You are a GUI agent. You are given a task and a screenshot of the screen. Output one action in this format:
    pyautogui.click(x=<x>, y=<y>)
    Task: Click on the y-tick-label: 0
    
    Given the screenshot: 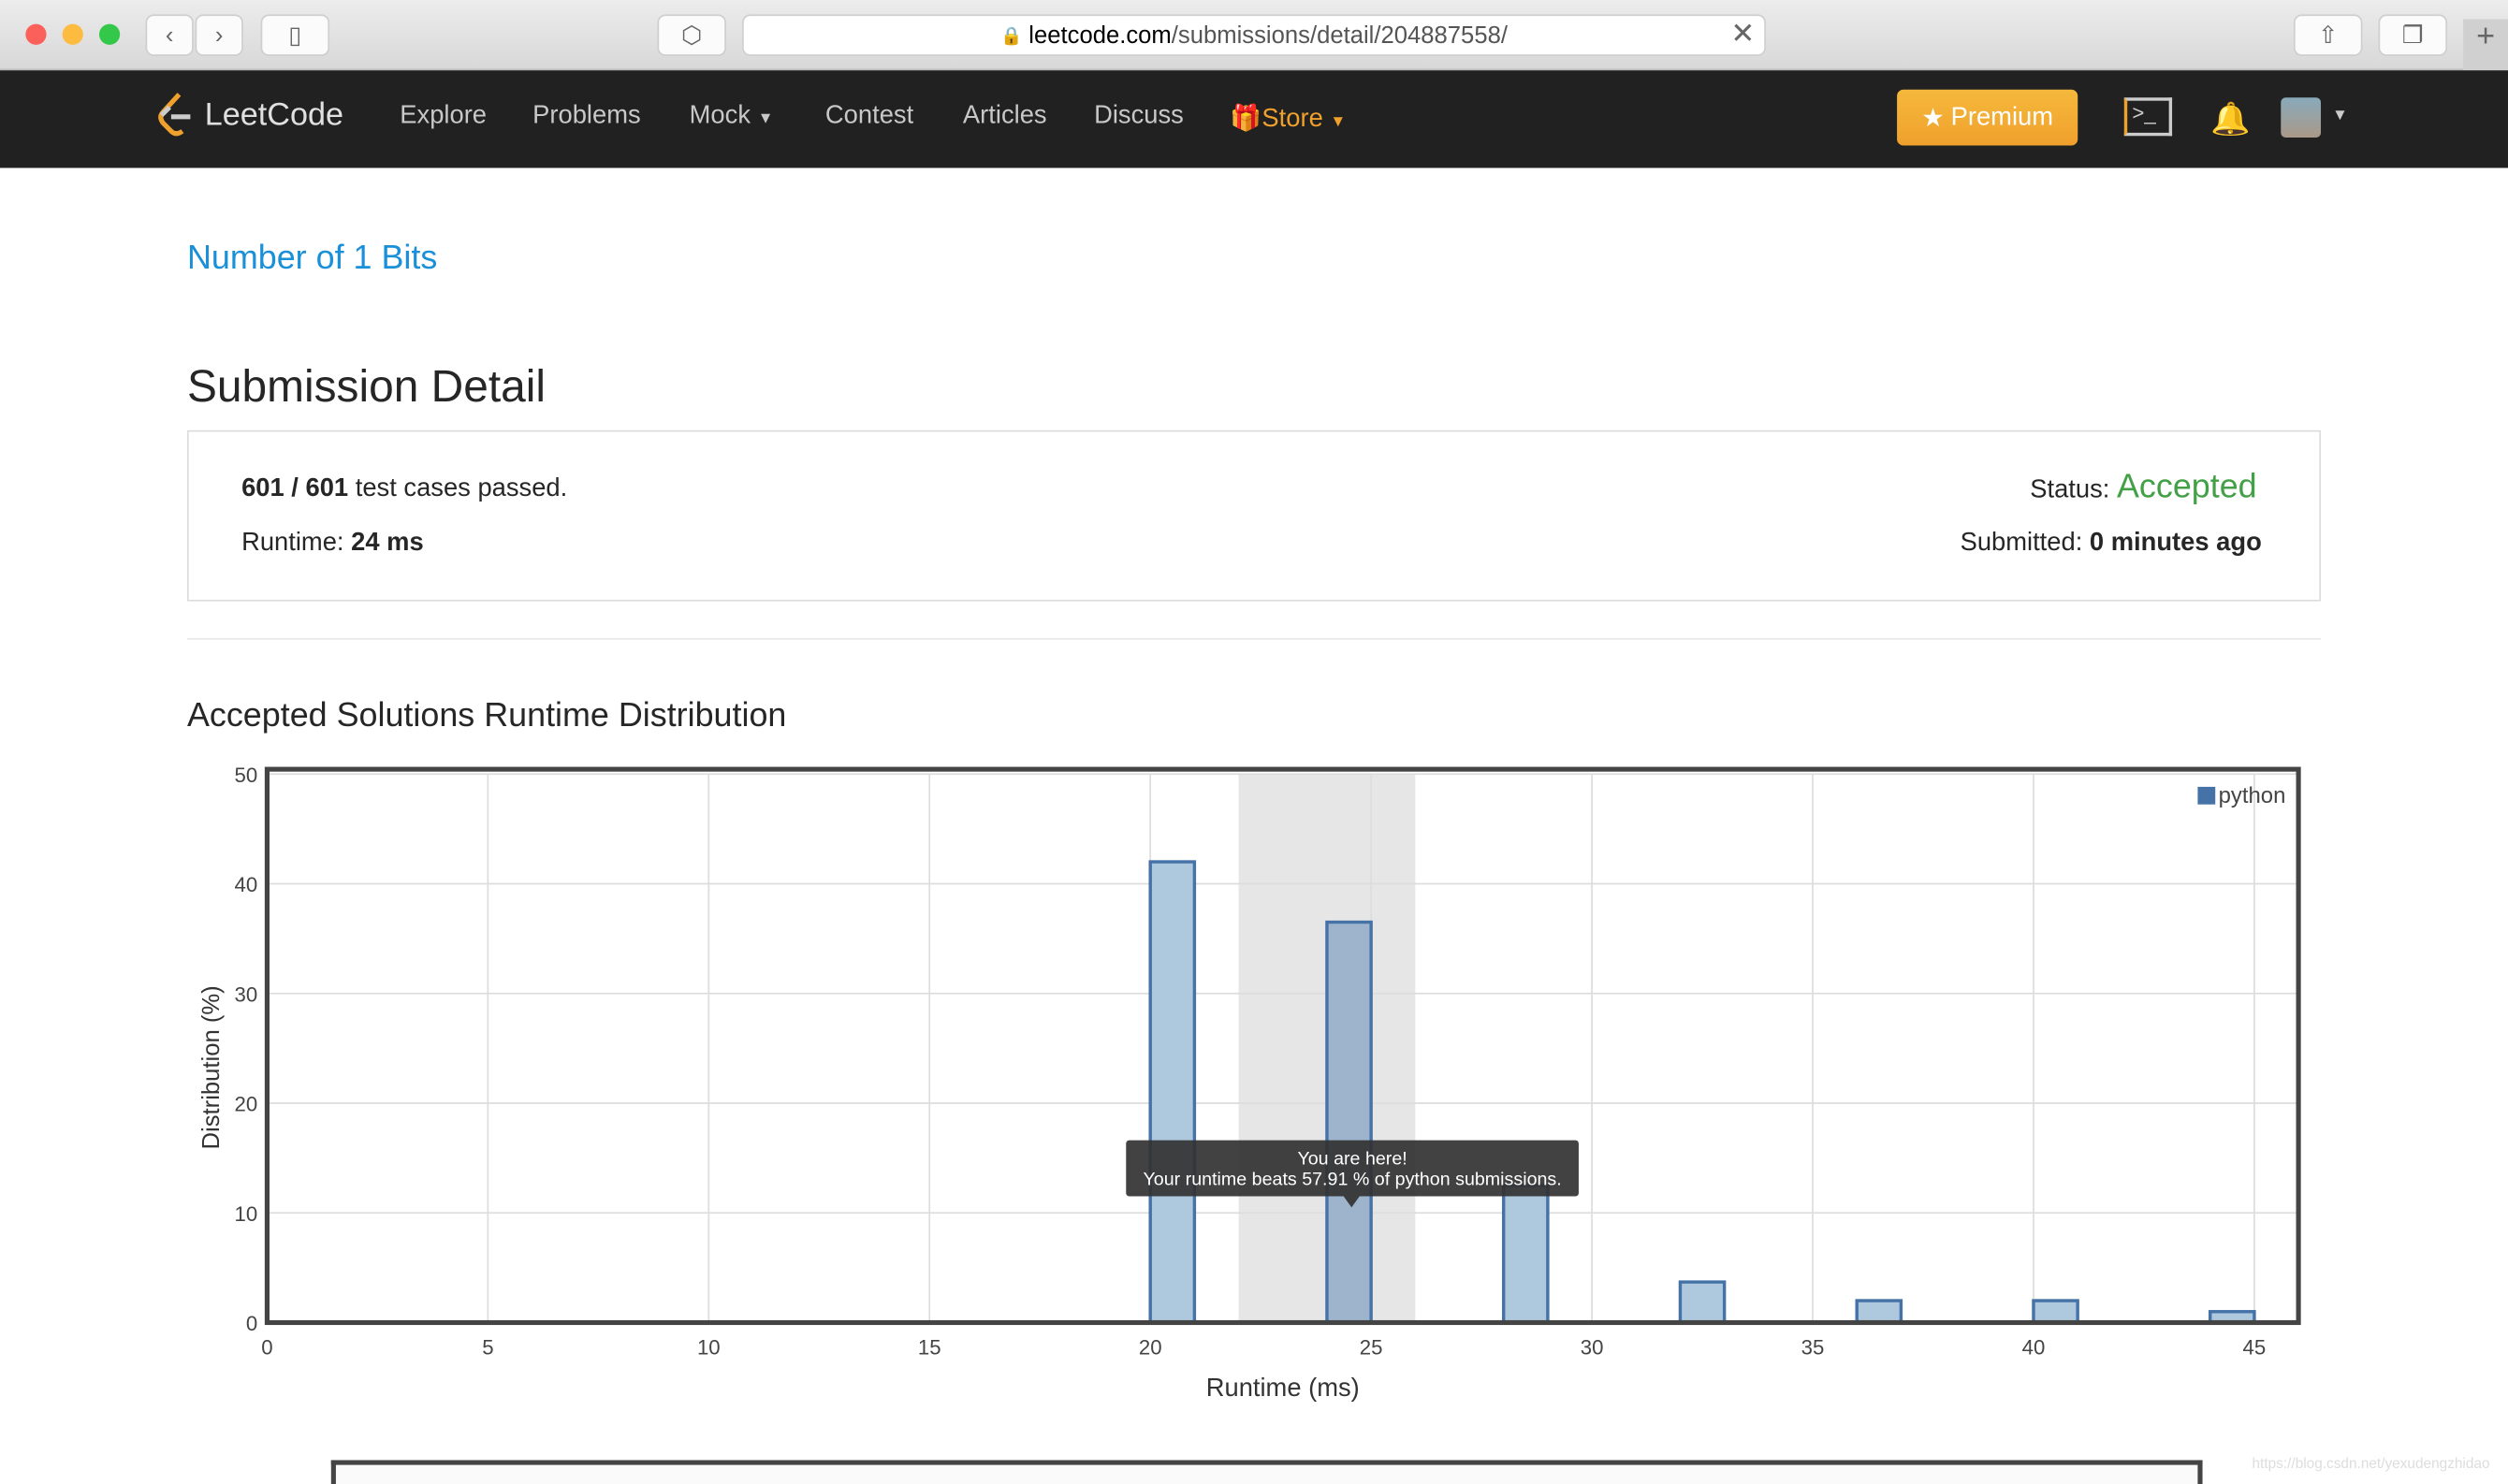 What is the action you would take?
    pyautogui.click(x=251, y=1323)
    